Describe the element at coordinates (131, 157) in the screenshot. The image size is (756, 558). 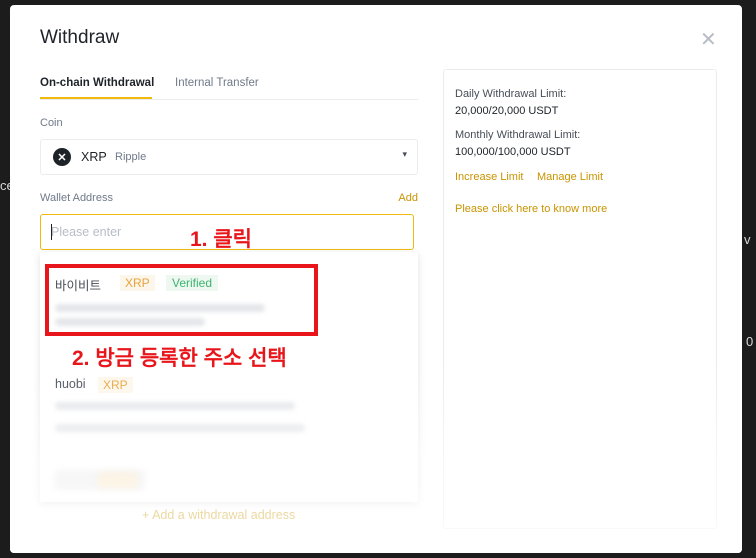
I see `coin-name: Ripple` at that location.